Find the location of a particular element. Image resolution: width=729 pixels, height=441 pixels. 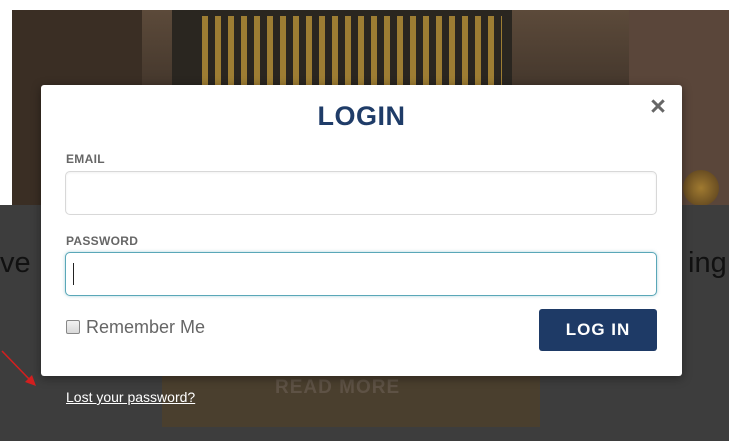

lost-password-link: Lost your password? is located at coordinates (130, 397).